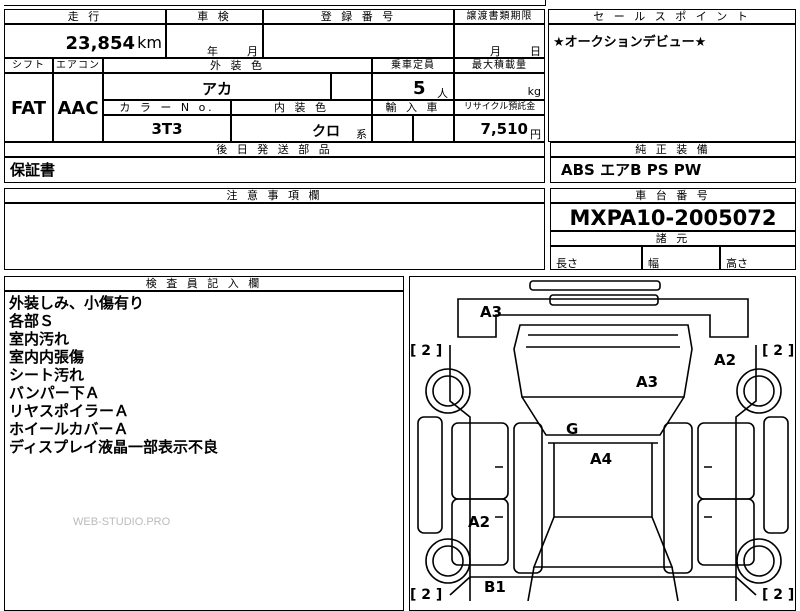  Describe the element at coordinates (504, 129) in the screenshot. I see `recycle-value: 7,510` at that location.